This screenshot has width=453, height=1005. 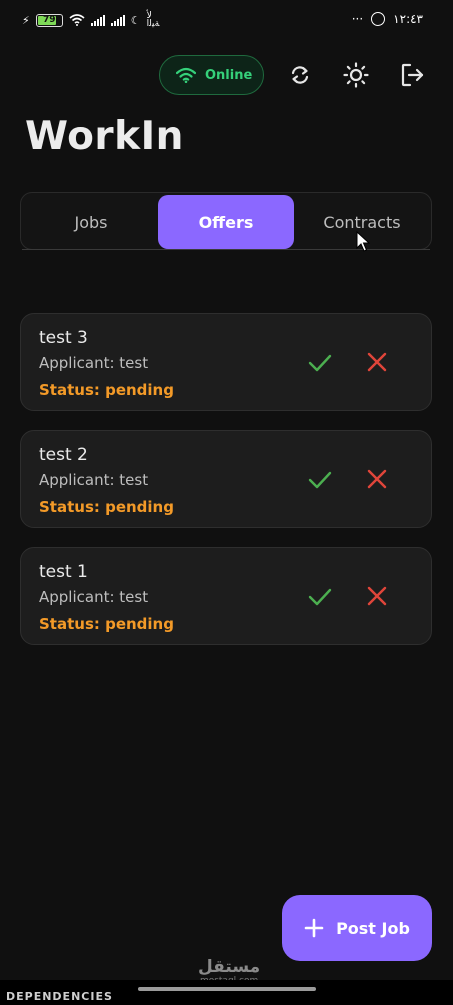 I want to click on offer-card: test 3 Applicant: test Status: pending, so click(x=226, y=362).